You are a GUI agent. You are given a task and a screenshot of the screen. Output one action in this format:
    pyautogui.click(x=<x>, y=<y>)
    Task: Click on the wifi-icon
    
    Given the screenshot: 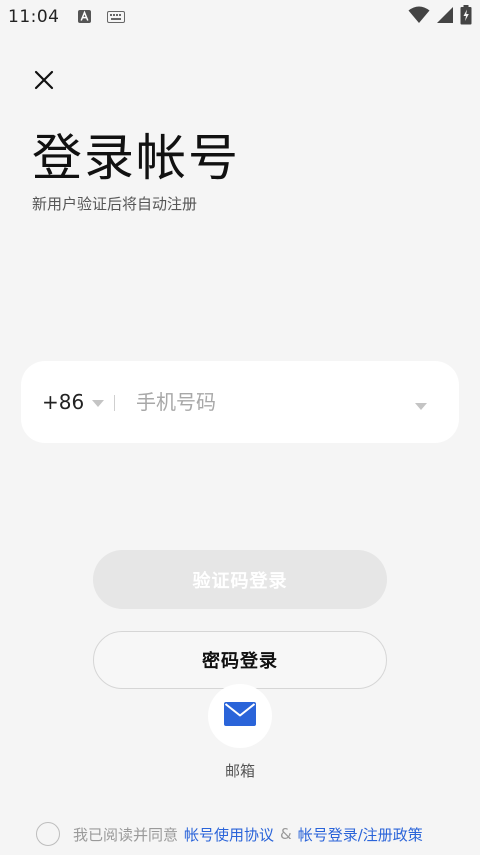 What is the action you would take?
    pyautogui.click(x=419, y=17)
    